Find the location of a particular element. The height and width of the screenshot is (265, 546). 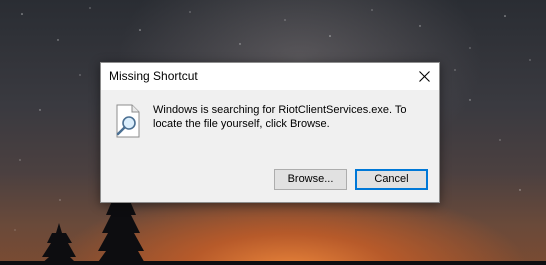

close-button is located at coordinates (424, 76).